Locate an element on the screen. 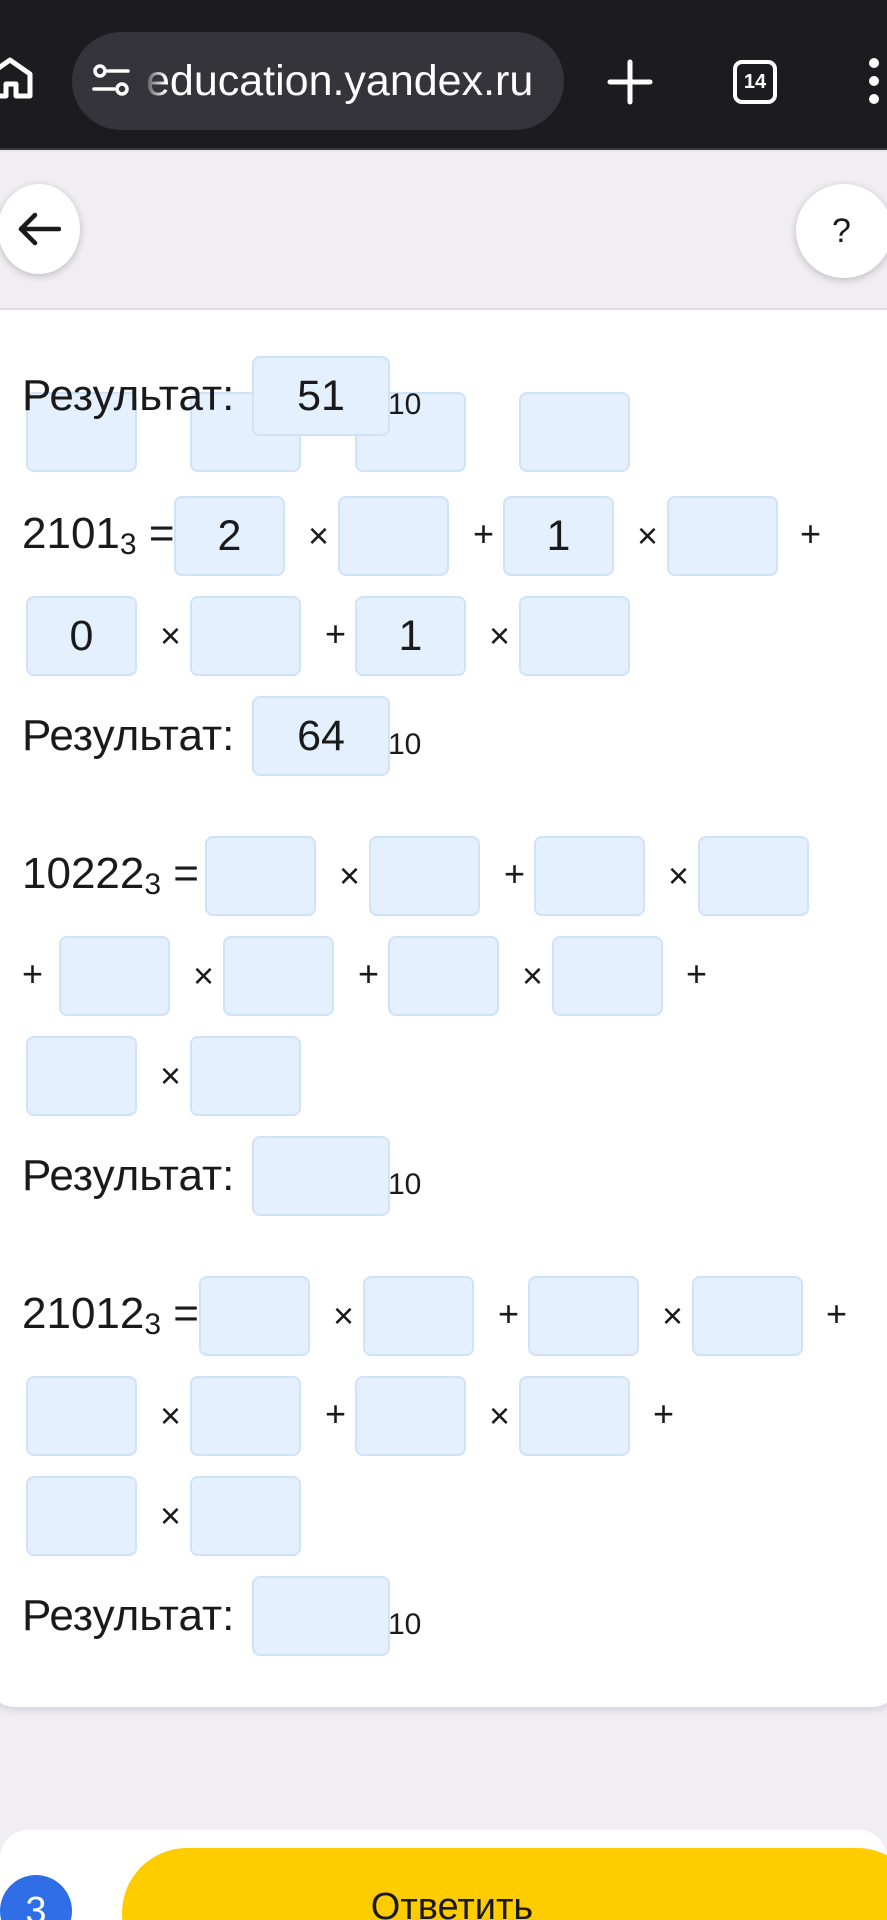 Image resolution: width=887 pixels, height=1920 pixels. arrow-left-icon is located at coordinates (39, 229).